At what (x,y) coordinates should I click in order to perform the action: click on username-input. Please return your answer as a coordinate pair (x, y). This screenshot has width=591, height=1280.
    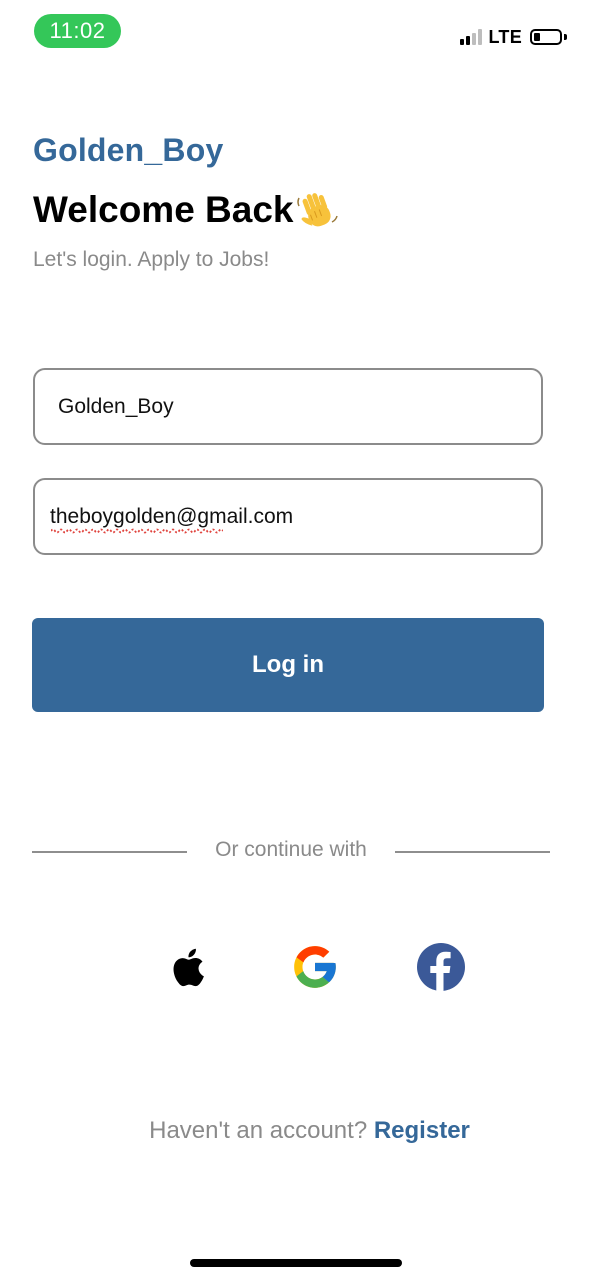
    Looking at the image, I should click on (299, 406).